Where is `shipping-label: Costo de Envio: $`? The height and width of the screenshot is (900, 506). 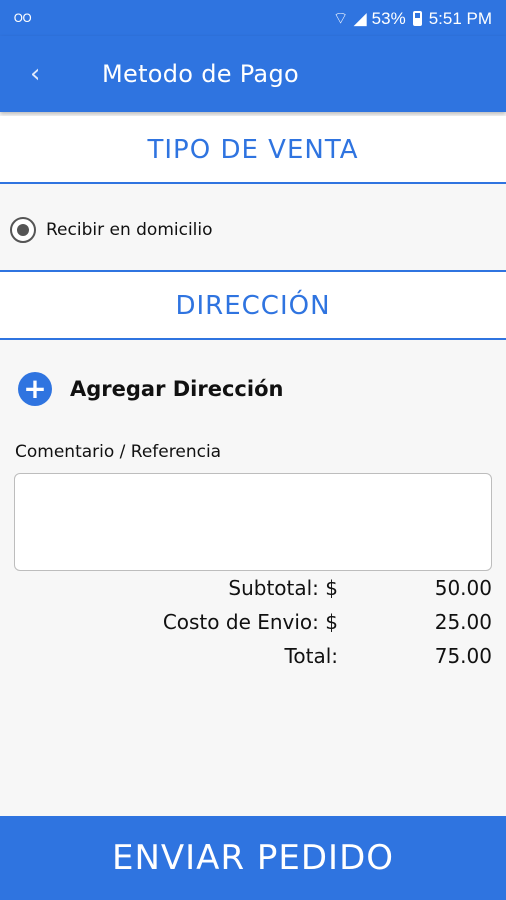
shipping-label: Costo de Envio: $ is located at coordinates (250, 622).